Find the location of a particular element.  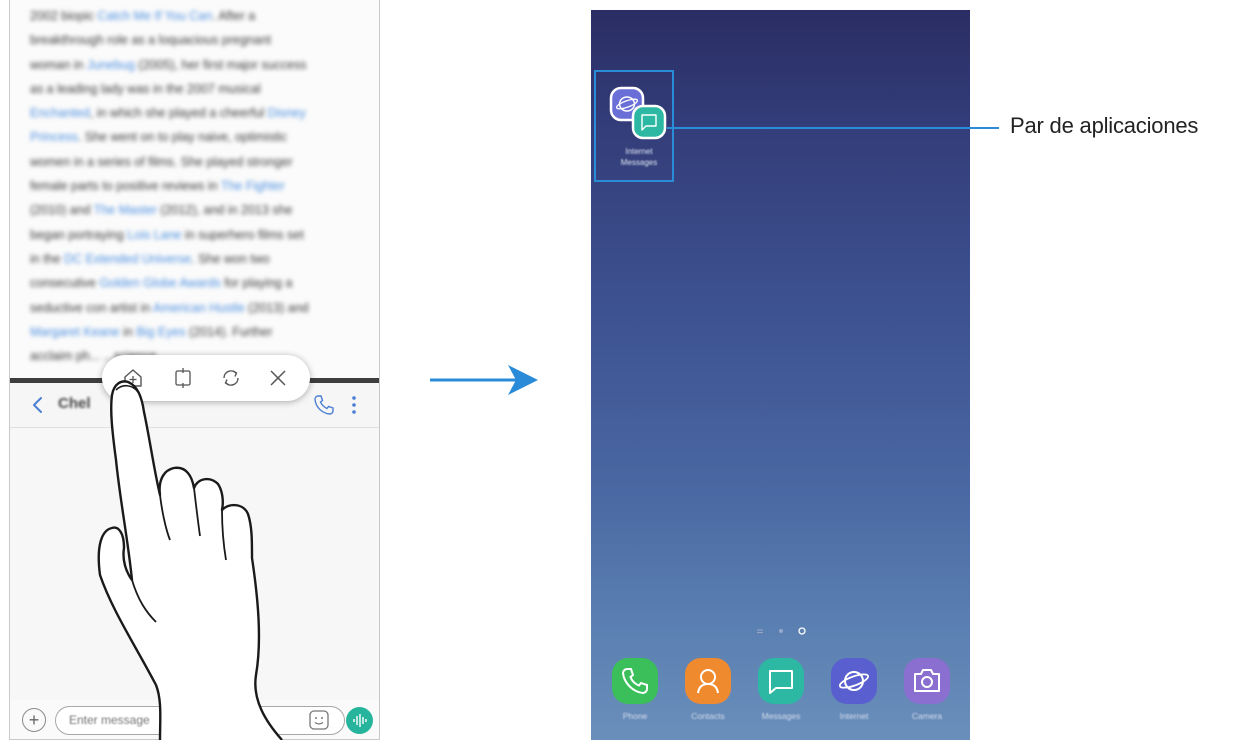

article-text-segment: . She won two is located at coordinates (230, 258).